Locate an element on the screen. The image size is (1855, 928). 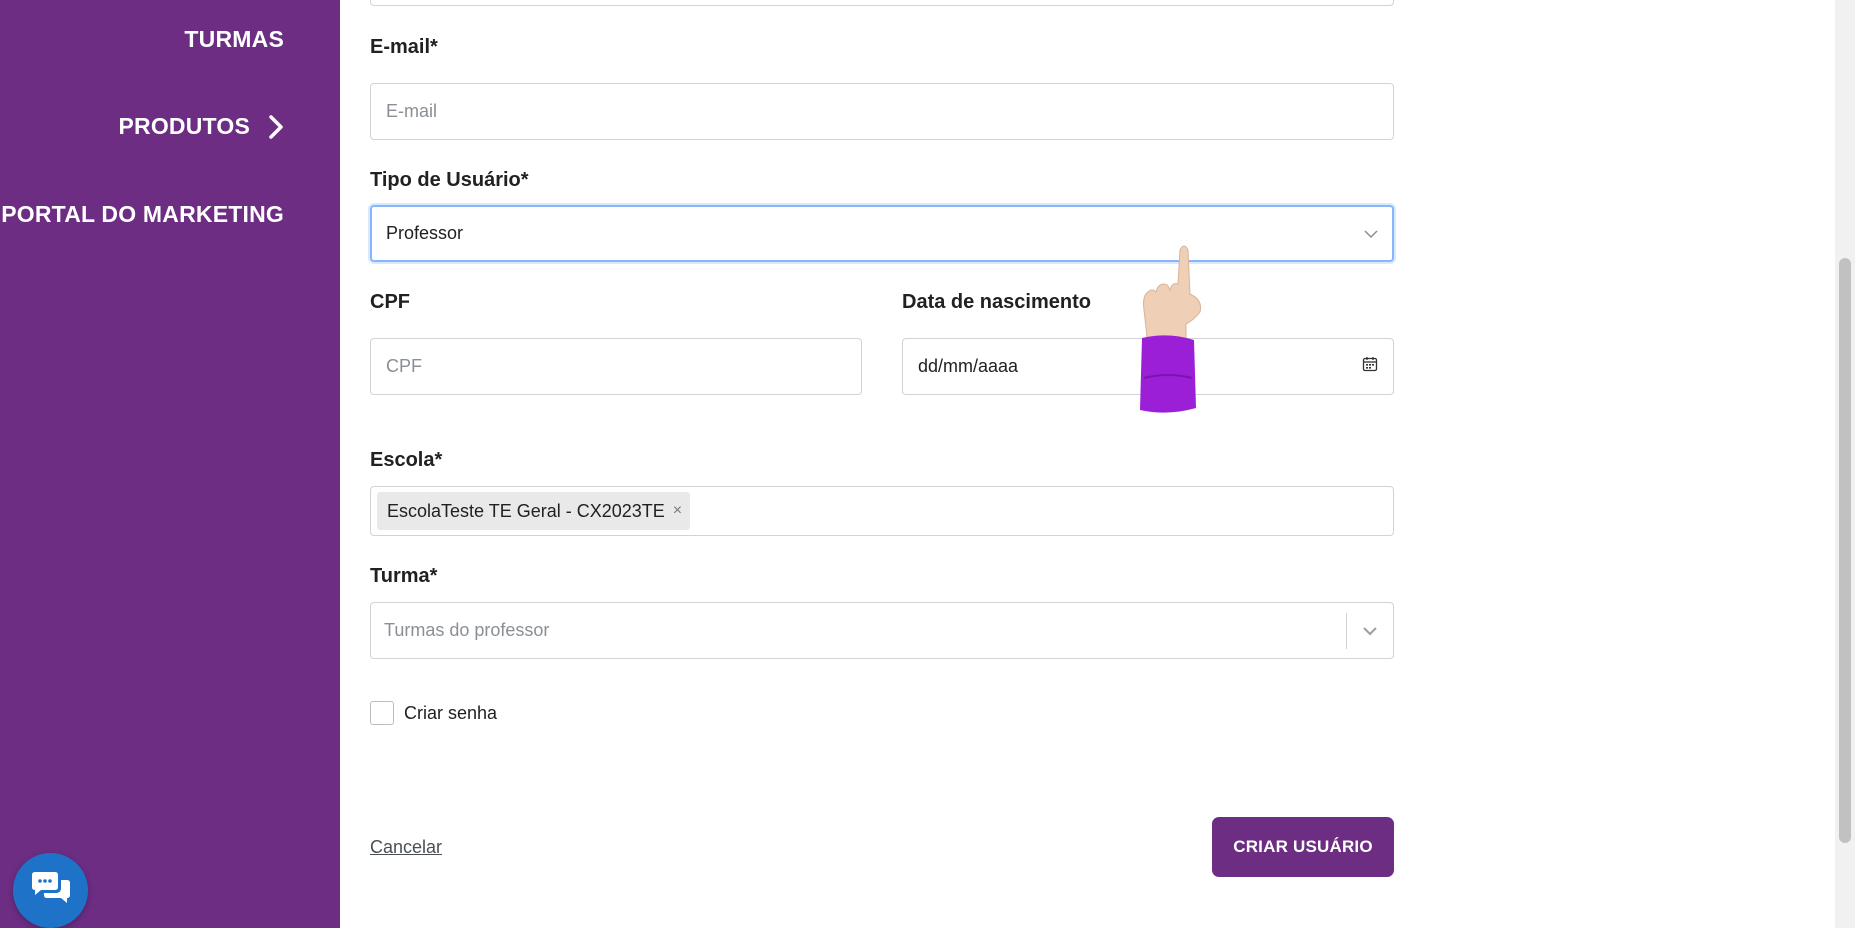
sidebar-item-turmas: TURMAS is located at coordinates (234, 39).